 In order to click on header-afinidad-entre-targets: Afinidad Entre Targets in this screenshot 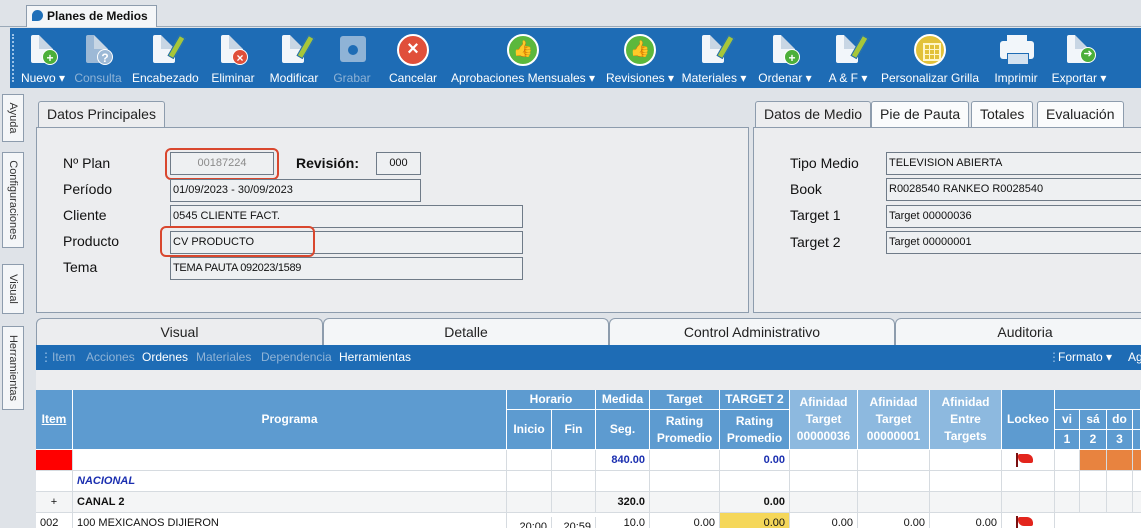, I will do `click(966, 420)`.